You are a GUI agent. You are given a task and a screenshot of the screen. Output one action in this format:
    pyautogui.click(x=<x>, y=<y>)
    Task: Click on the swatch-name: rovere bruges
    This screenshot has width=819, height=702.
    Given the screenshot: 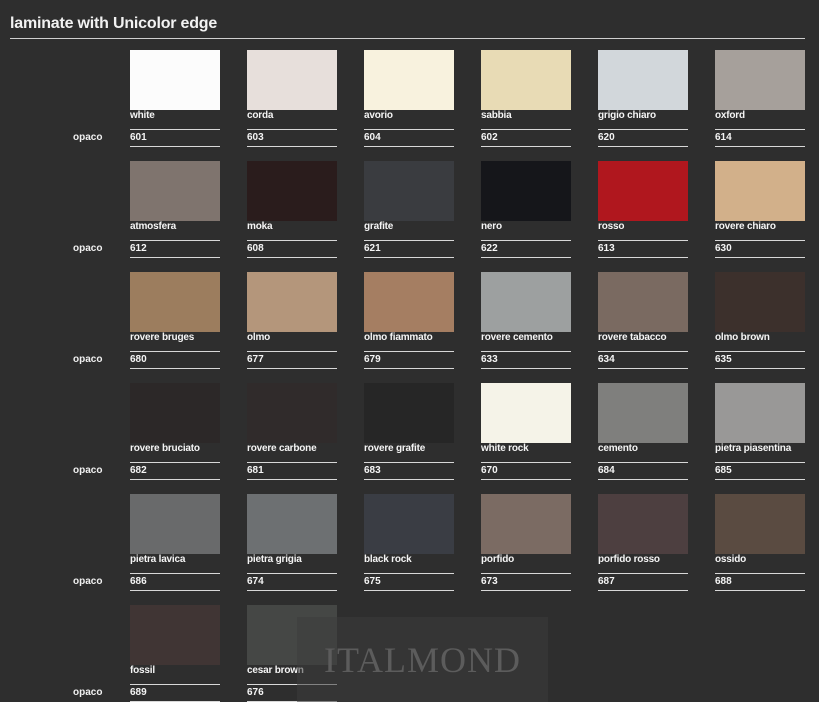 What is the action you would take?
    pyautogui.click(x=162, y=337)
    